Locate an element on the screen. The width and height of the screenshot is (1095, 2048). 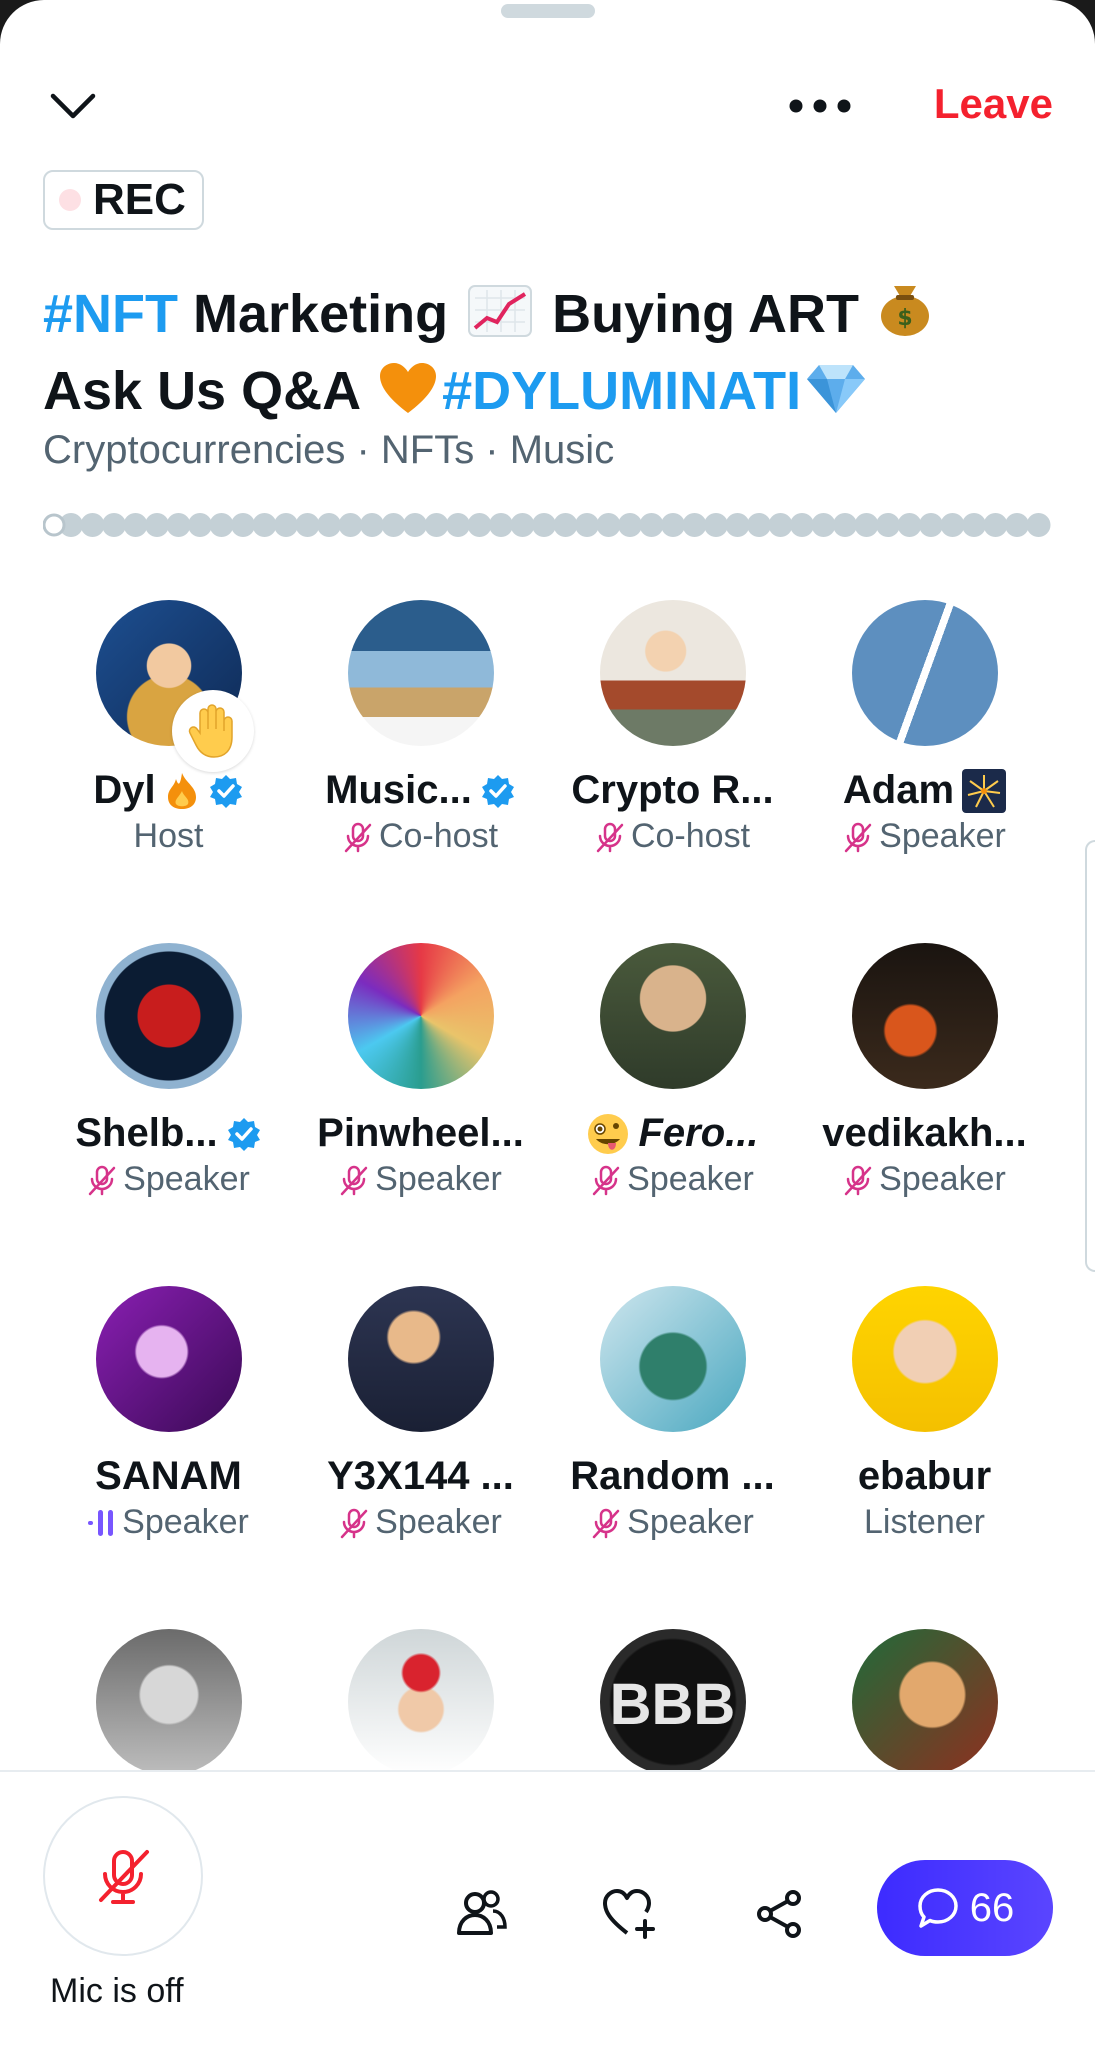
more-dots-icon is located at coordinates (820, 106).